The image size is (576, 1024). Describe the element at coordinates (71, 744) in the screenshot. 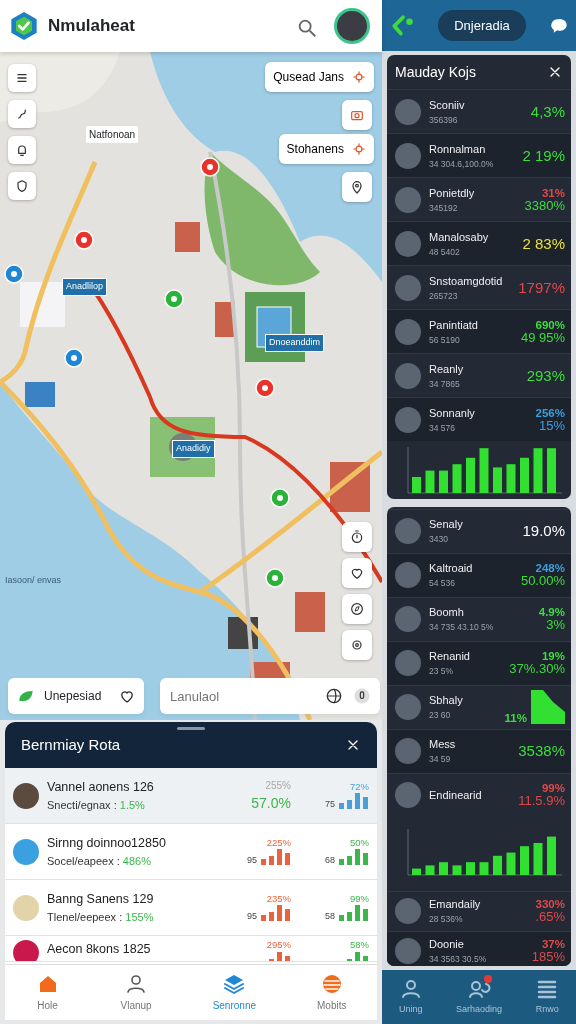

I see `sheet-title: Bernmiay Rota` at that location.